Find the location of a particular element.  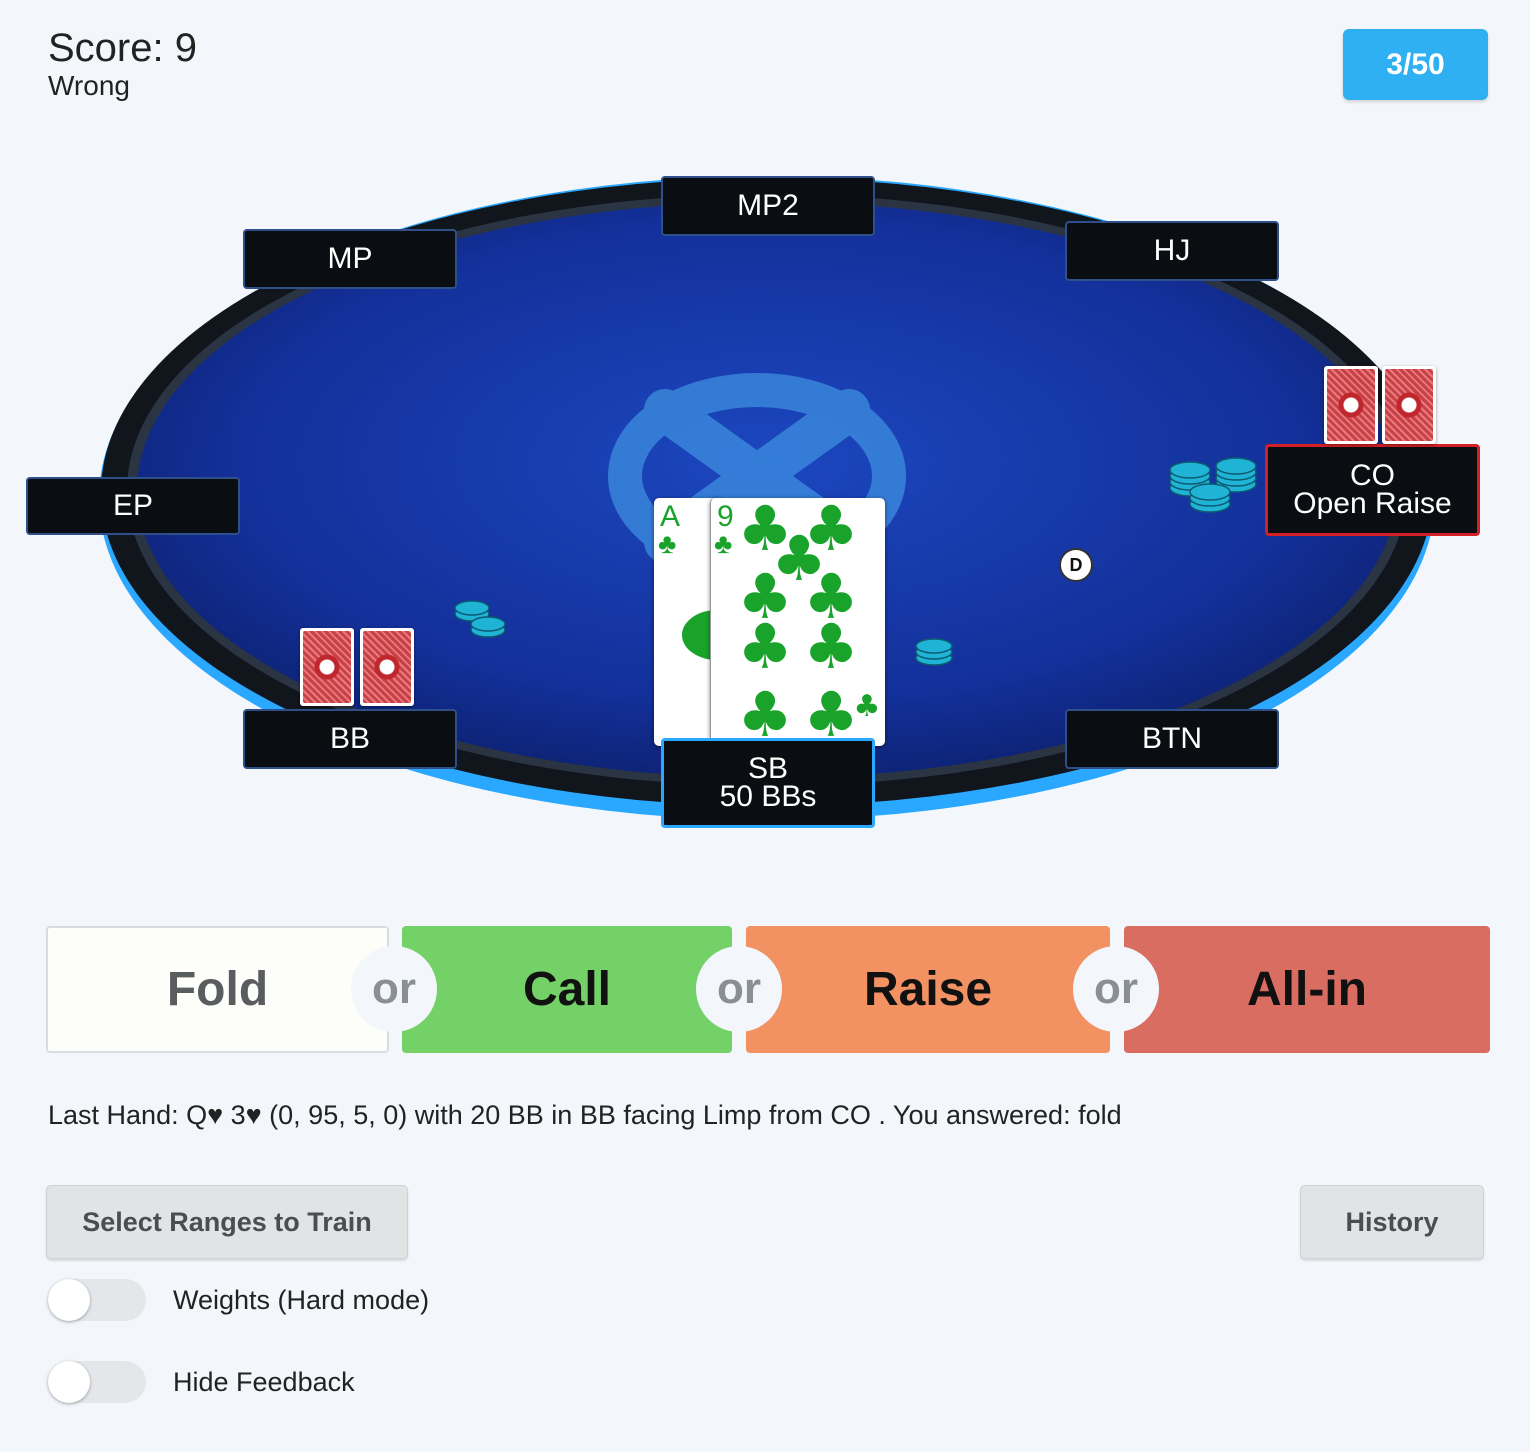

seat-ep: EP is located at coordinates (133, 506).